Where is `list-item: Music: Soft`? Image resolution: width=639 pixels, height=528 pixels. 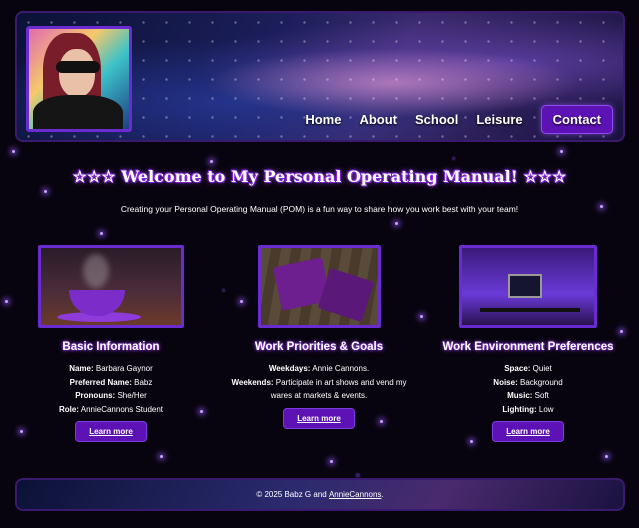
list-item: Music: Soft is located at coordinates (528, 395).